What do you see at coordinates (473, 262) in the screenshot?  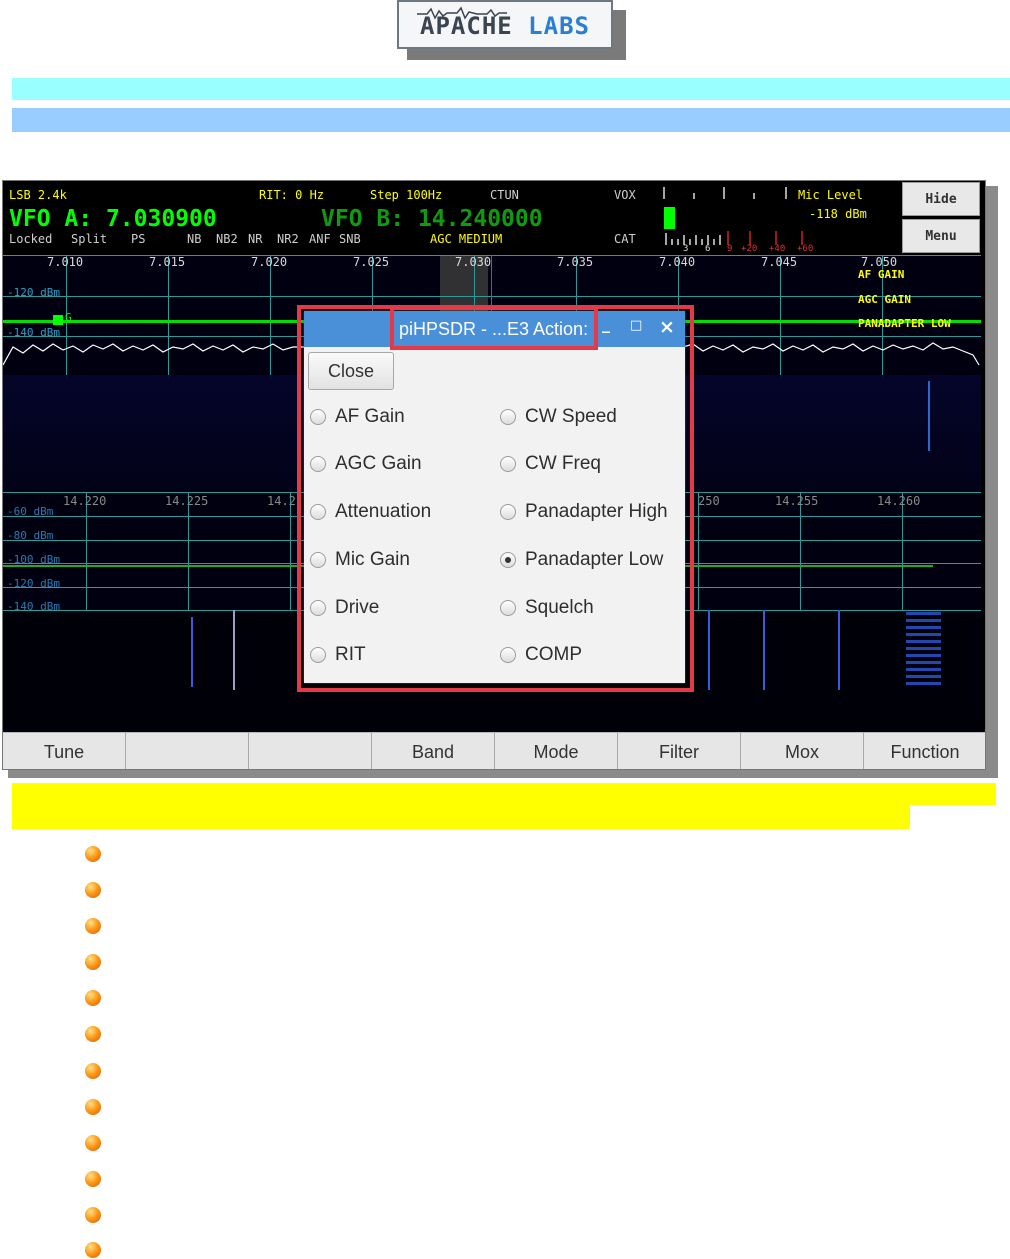 I see `freq-label: 7.030` at bounding box center [473, 262].